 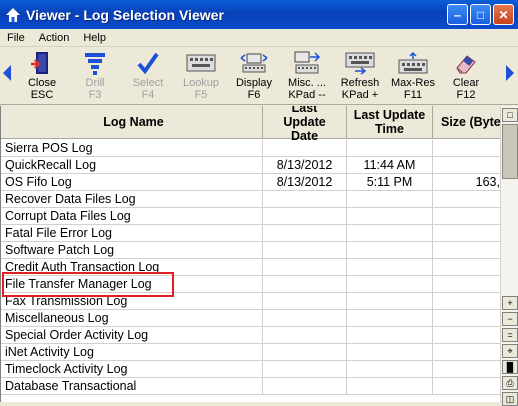 I want to click on header-size: Size (Byte, so click(x=466, y=122).